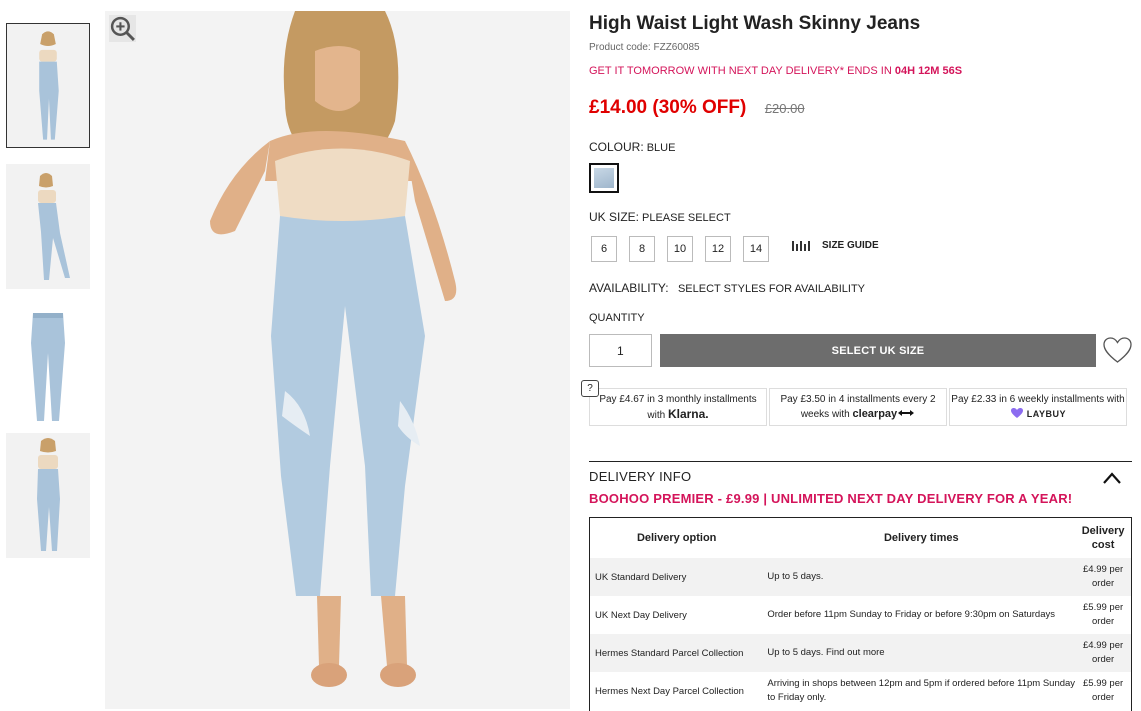 The width and height of the screenshot is (1141, 711). What do you see at coordinates (620, 350) in the screenshot?
I see `quantity-input` at bounding box center [620, 350].